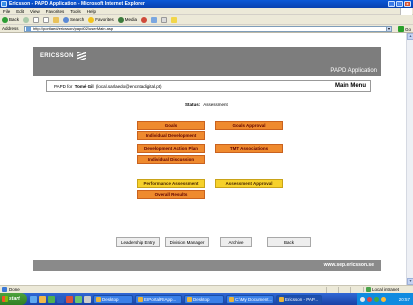 This screenshot has height=305, width=413. I want to click on search-icon, so click(66, 19).